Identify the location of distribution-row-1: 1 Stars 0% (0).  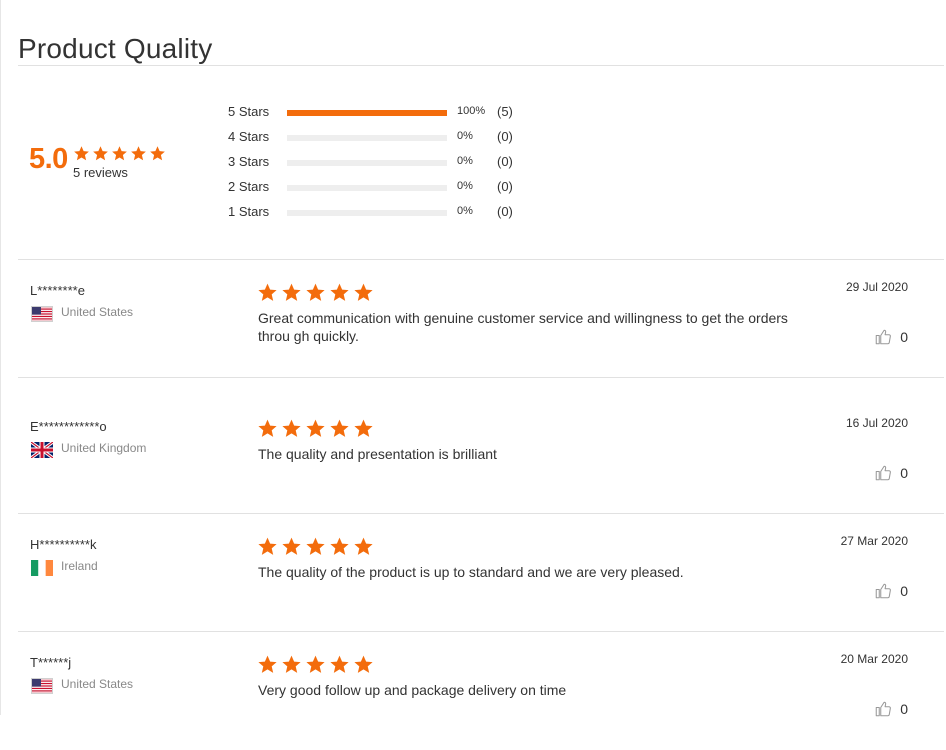
(388, 212).